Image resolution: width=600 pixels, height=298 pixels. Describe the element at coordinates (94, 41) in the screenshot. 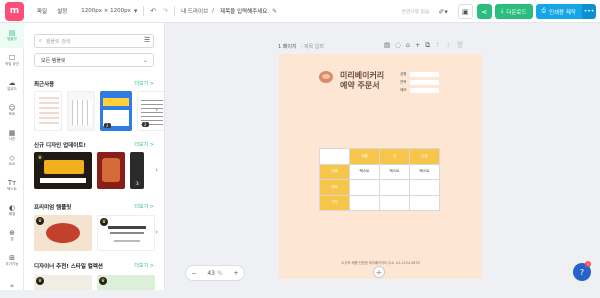

I see `template-search-input: ⌕ 템플릿 검색` at that location.